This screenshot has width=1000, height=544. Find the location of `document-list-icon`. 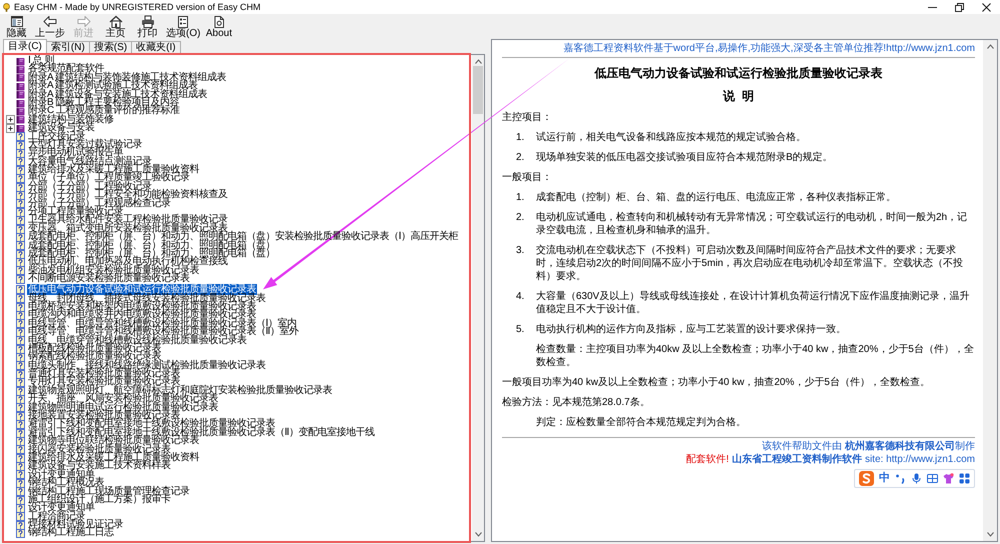

document-list-icon is located at coordinates (183, 21).